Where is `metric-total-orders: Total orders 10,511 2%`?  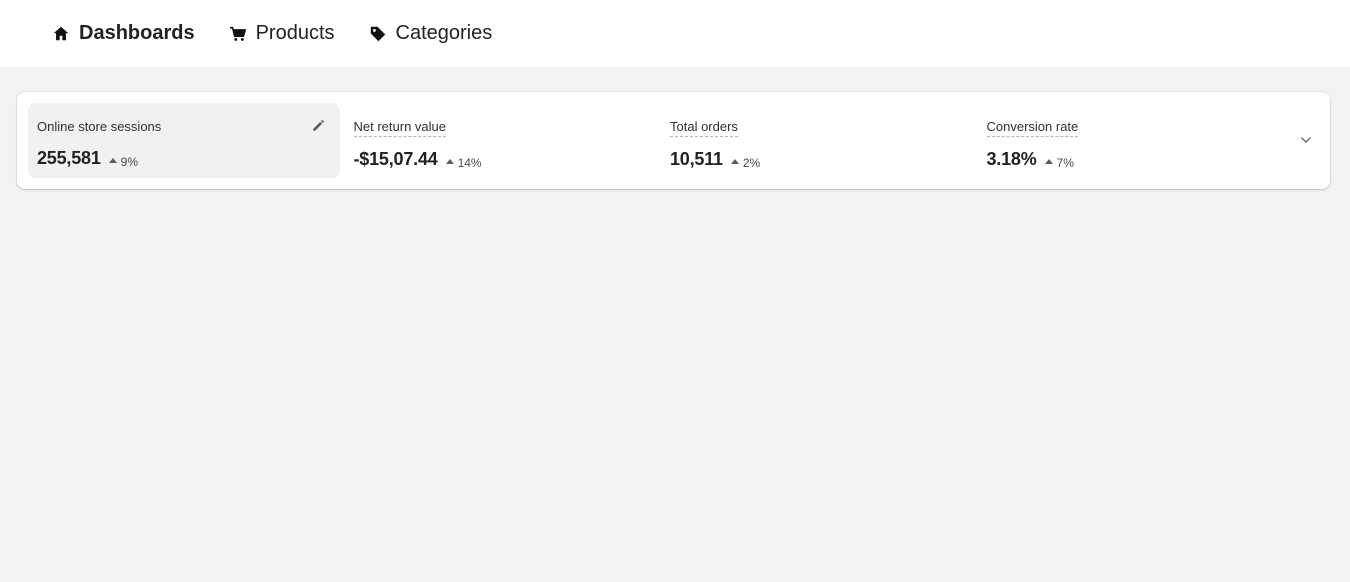
metric-total-orders: Total orders 10,511 2% is located at coordinates (817, 140).